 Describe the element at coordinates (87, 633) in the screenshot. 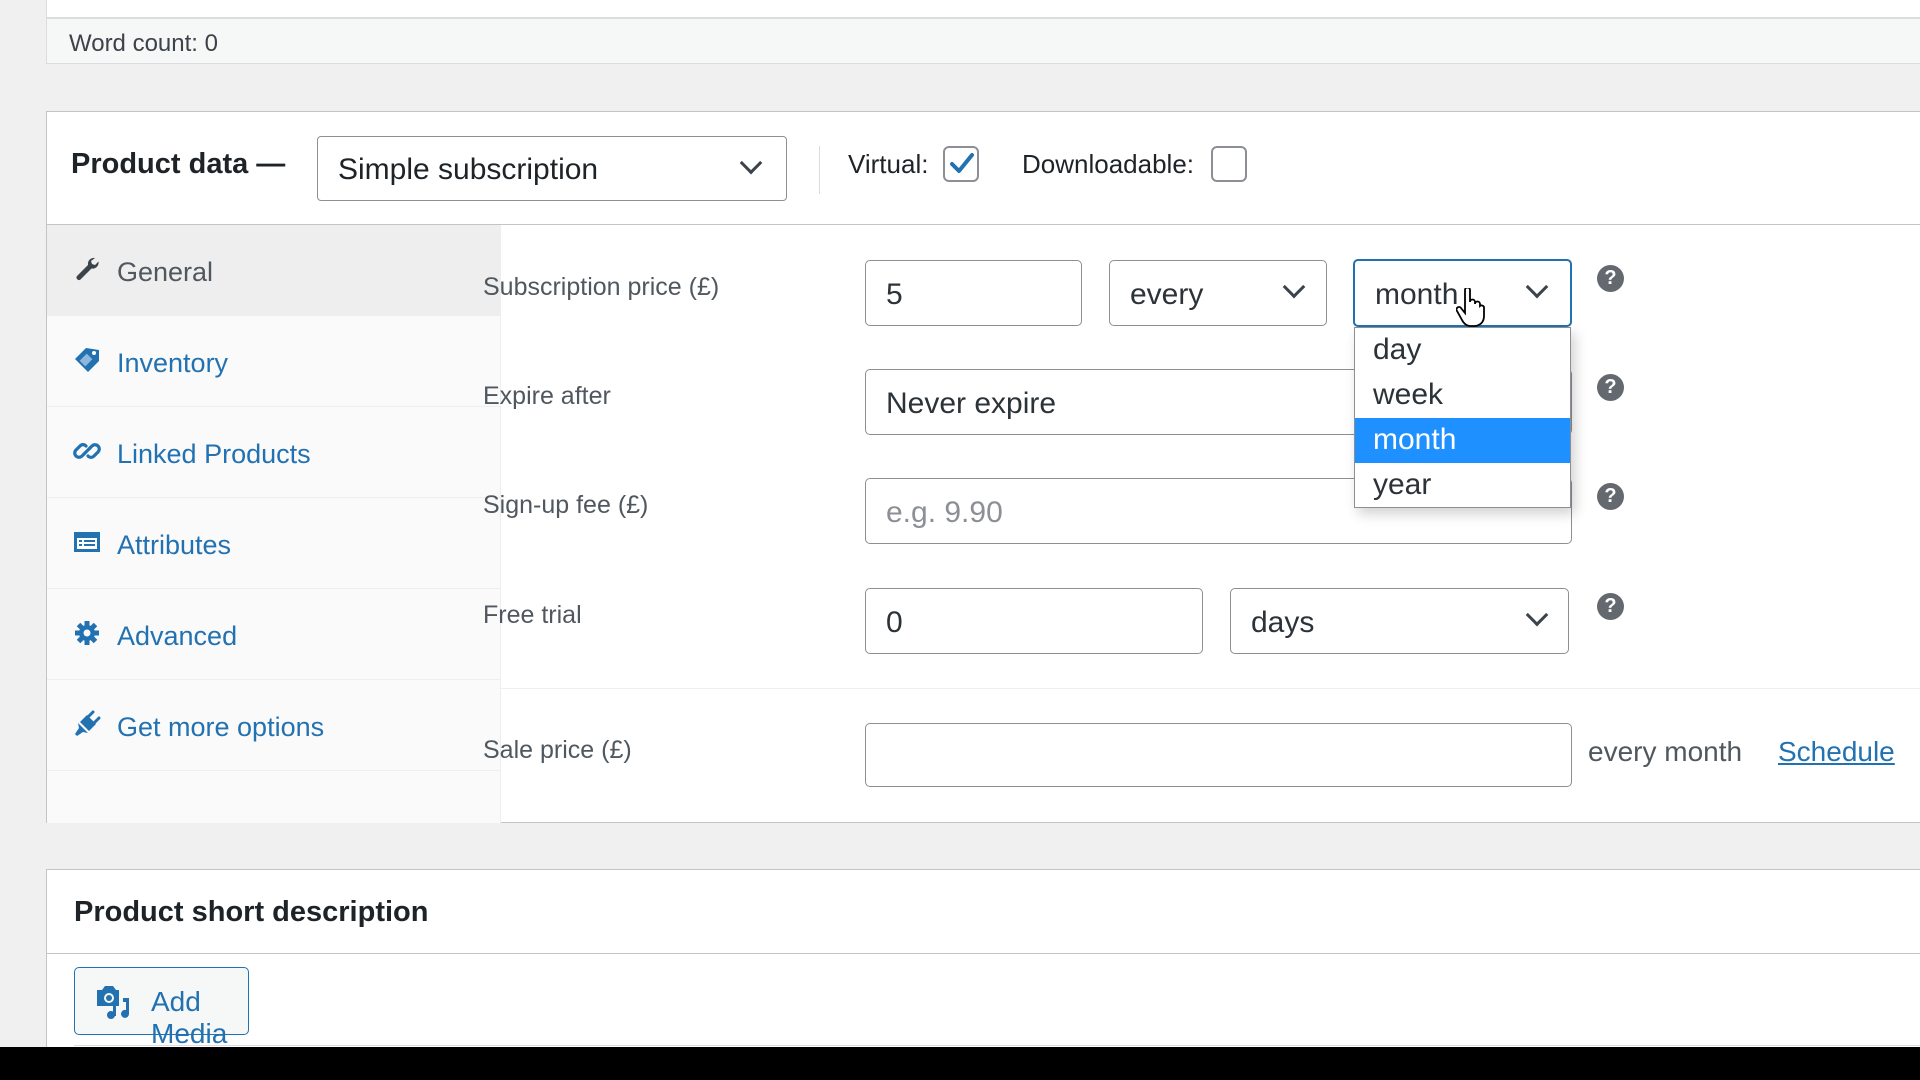

I see `gear-icon` at that location.